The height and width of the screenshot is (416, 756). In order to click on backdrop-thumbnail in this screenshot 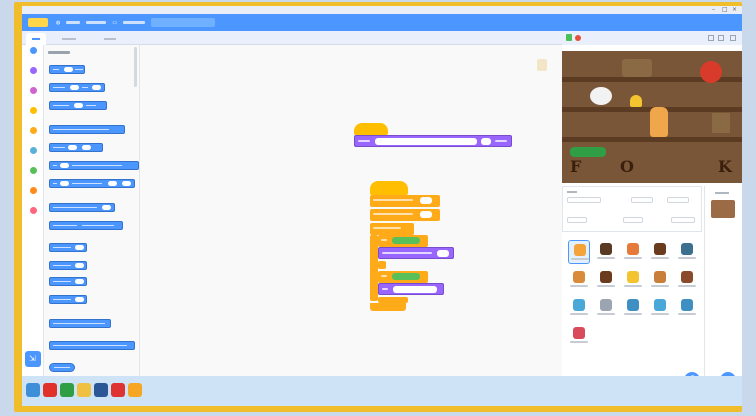, I will do `click(723, 209)`.